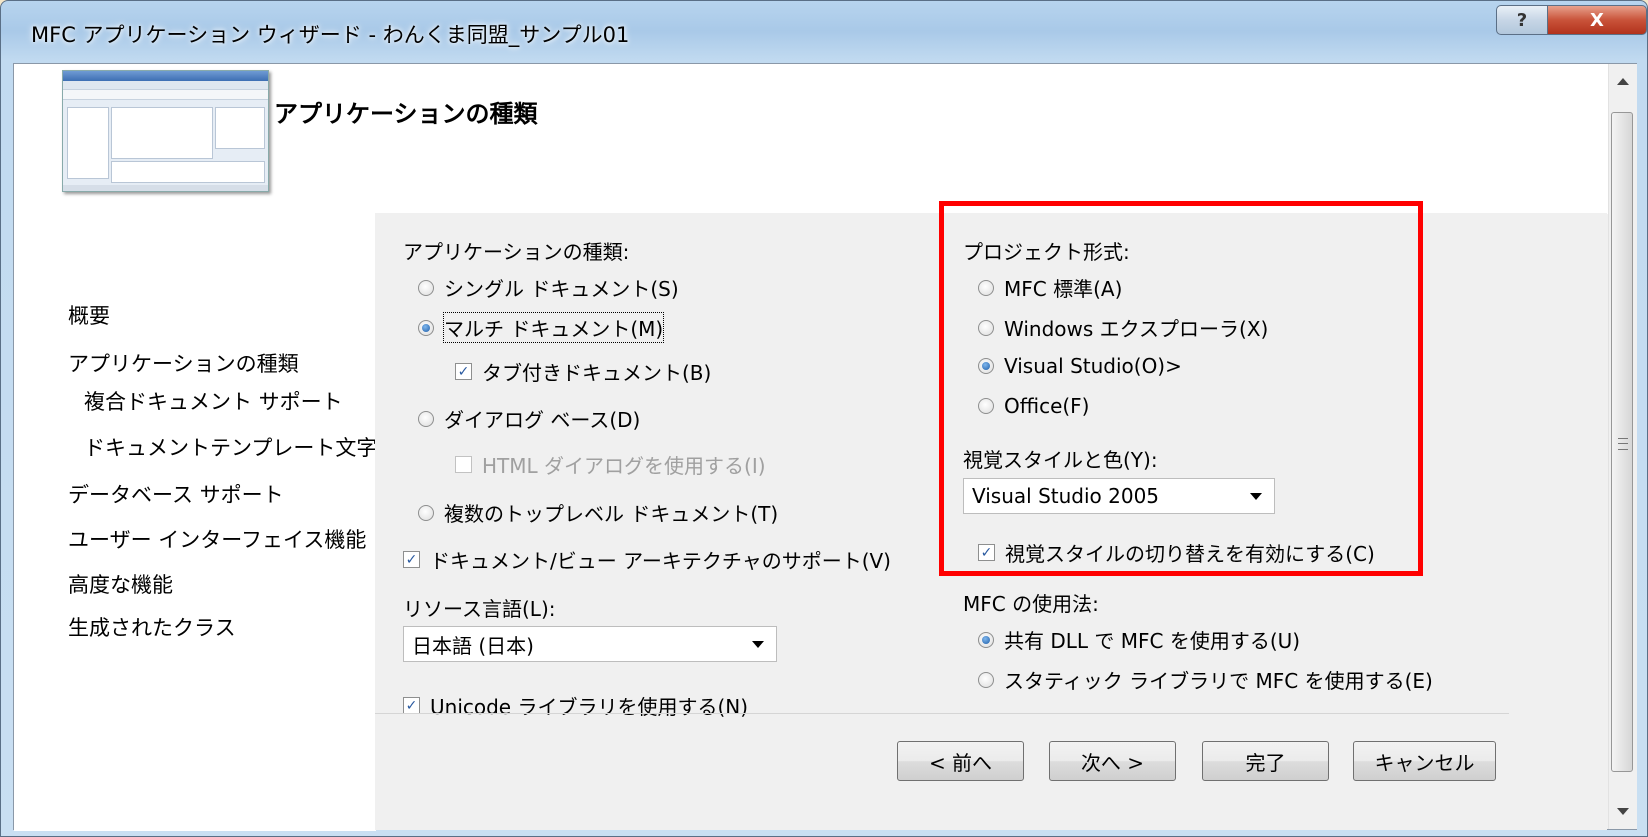  What do you see at coordinates (1046, 252) in the screenshot?
I see `project-style-label: プロジェクト形式:` at bounding box center [1046, 252].